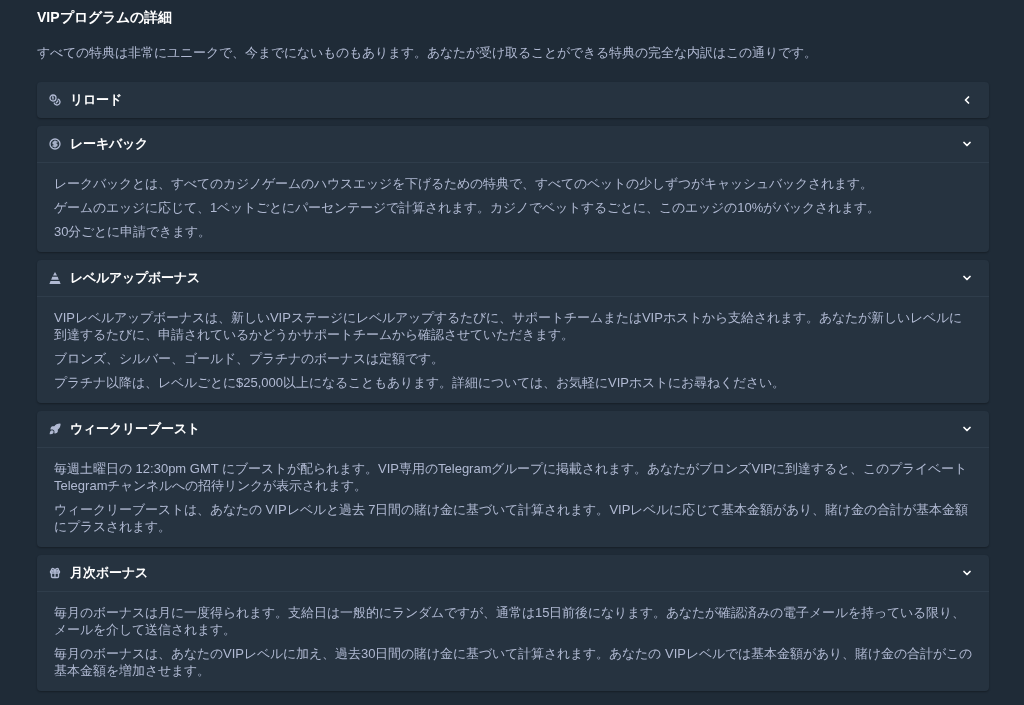 This screenshot has width=1024, height=705. What do you see at coordinates (427, 53) in the screenshot?
I see `intro-text: すべての特典は非常にユニークで、今までにないものもあります。あなたが受け取ることができる特典の完全な内訳はこの通りです。` at bounding box center [427, 53].